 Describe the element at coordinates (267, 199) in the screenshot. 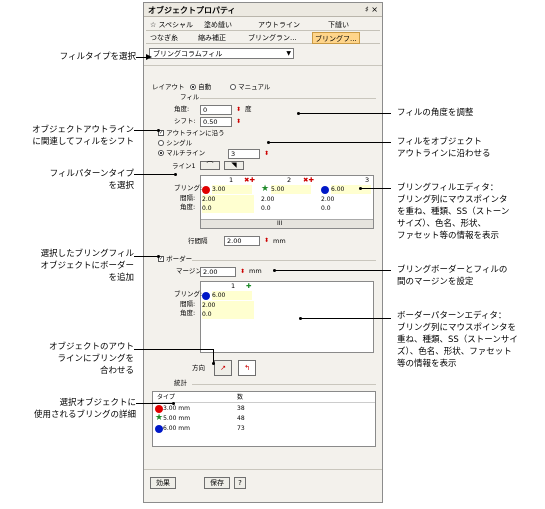

I see `spacing-2: 2.00` at that location.